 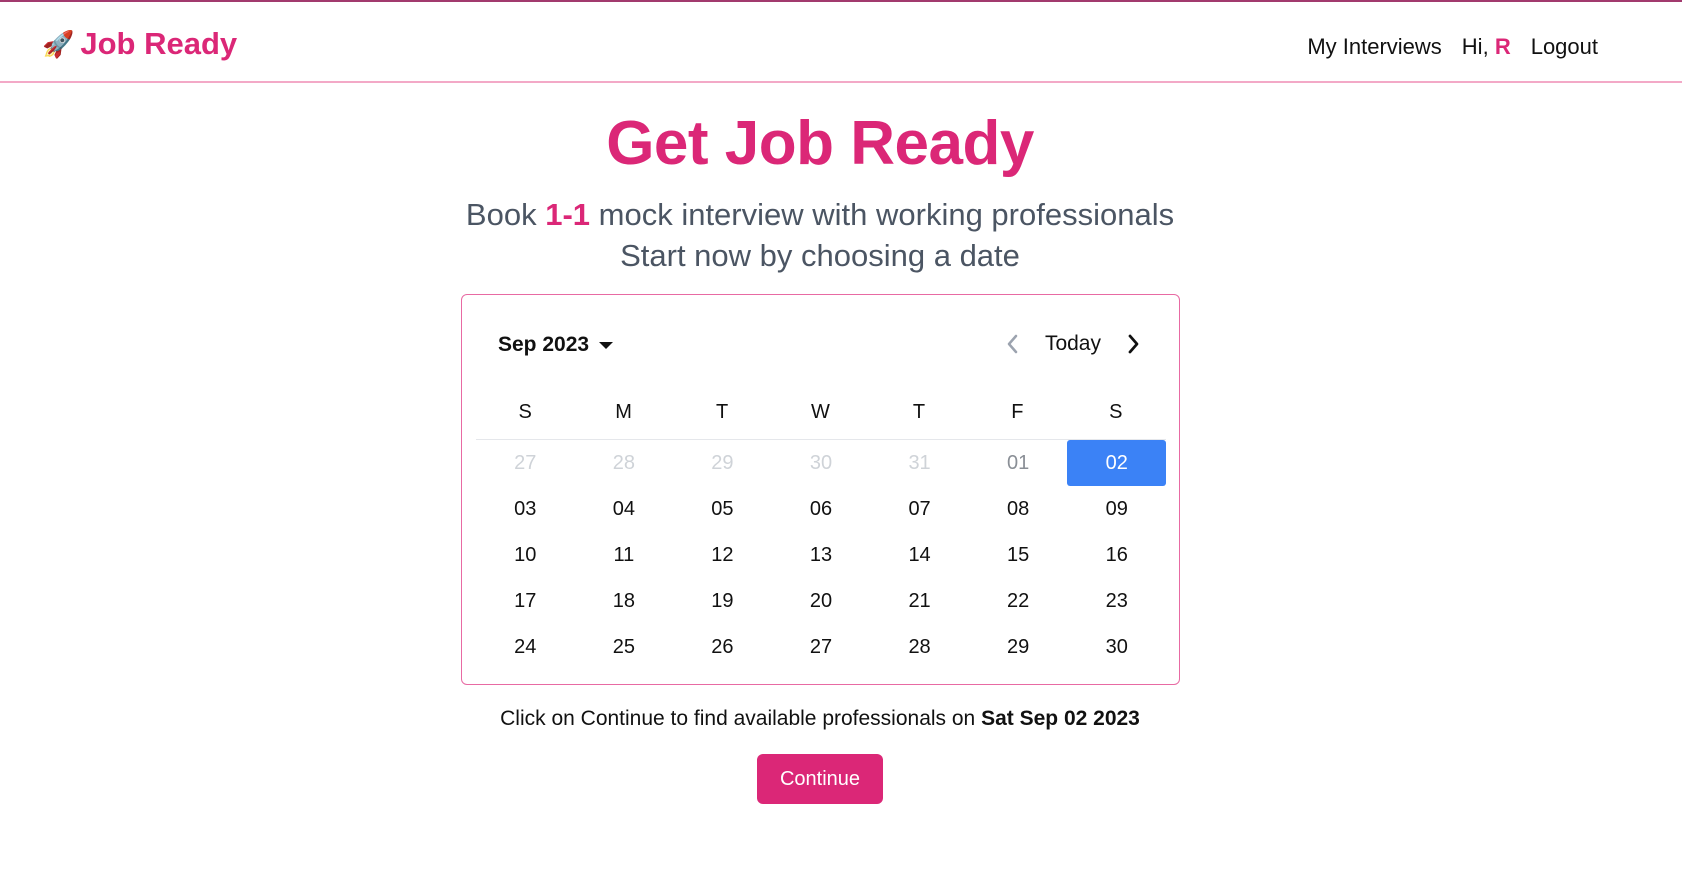 I want to click on calendar-day: 31, so click(x=919, y=462).